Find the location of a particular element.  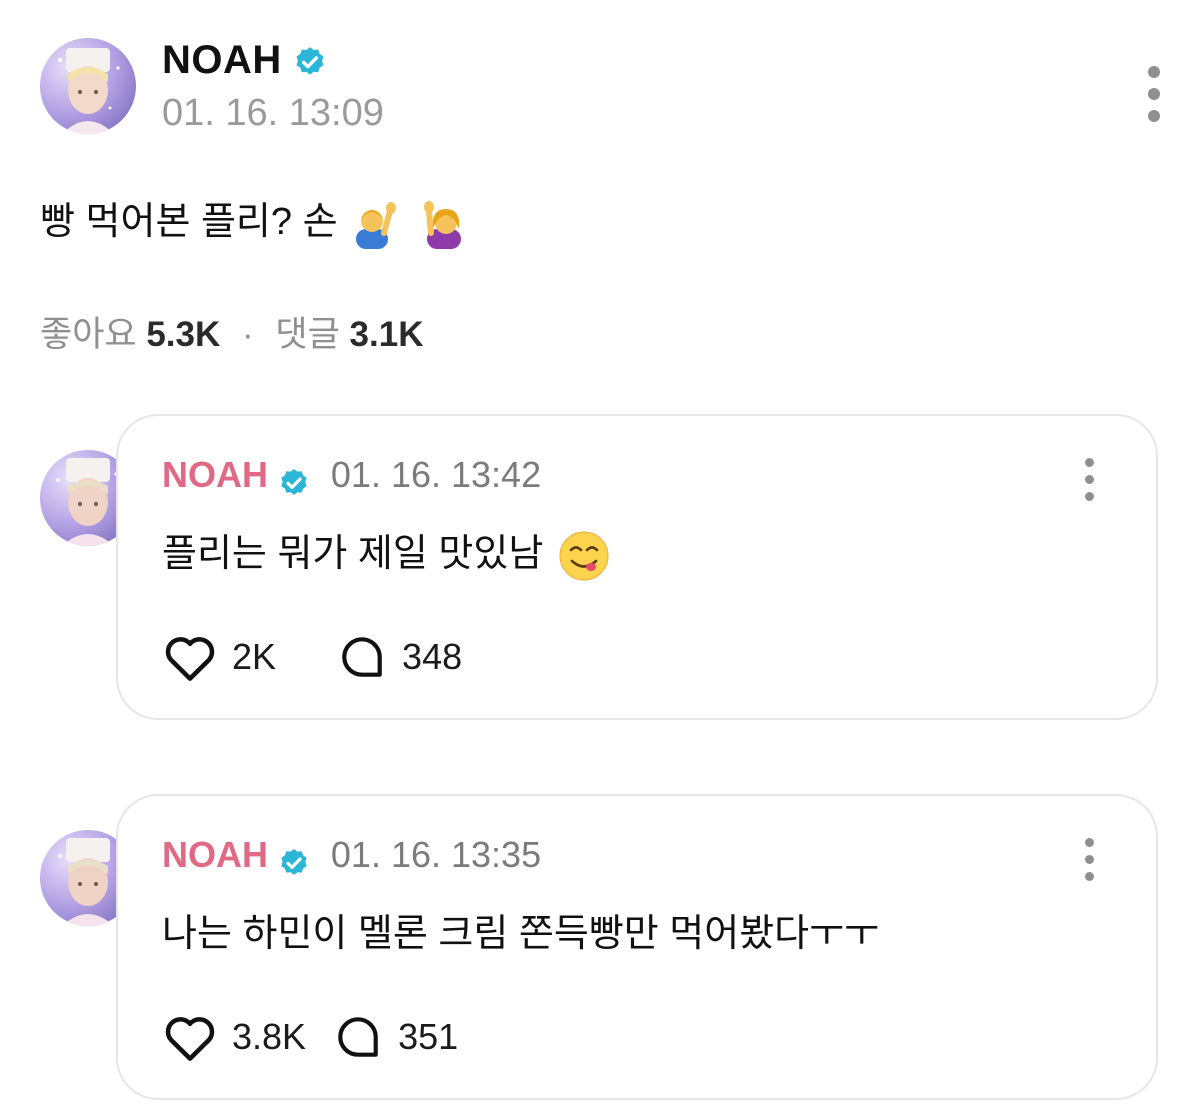

avatar is located at coordinates (88, 86).